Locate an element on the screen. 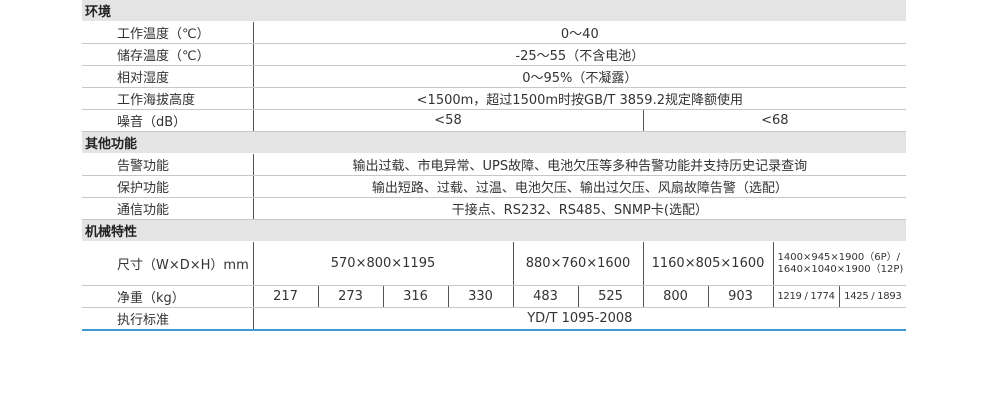  size-value: 1400×945×1900（6P）/ 1640×1040×1900（12P) is located at coordinates (840, 263).